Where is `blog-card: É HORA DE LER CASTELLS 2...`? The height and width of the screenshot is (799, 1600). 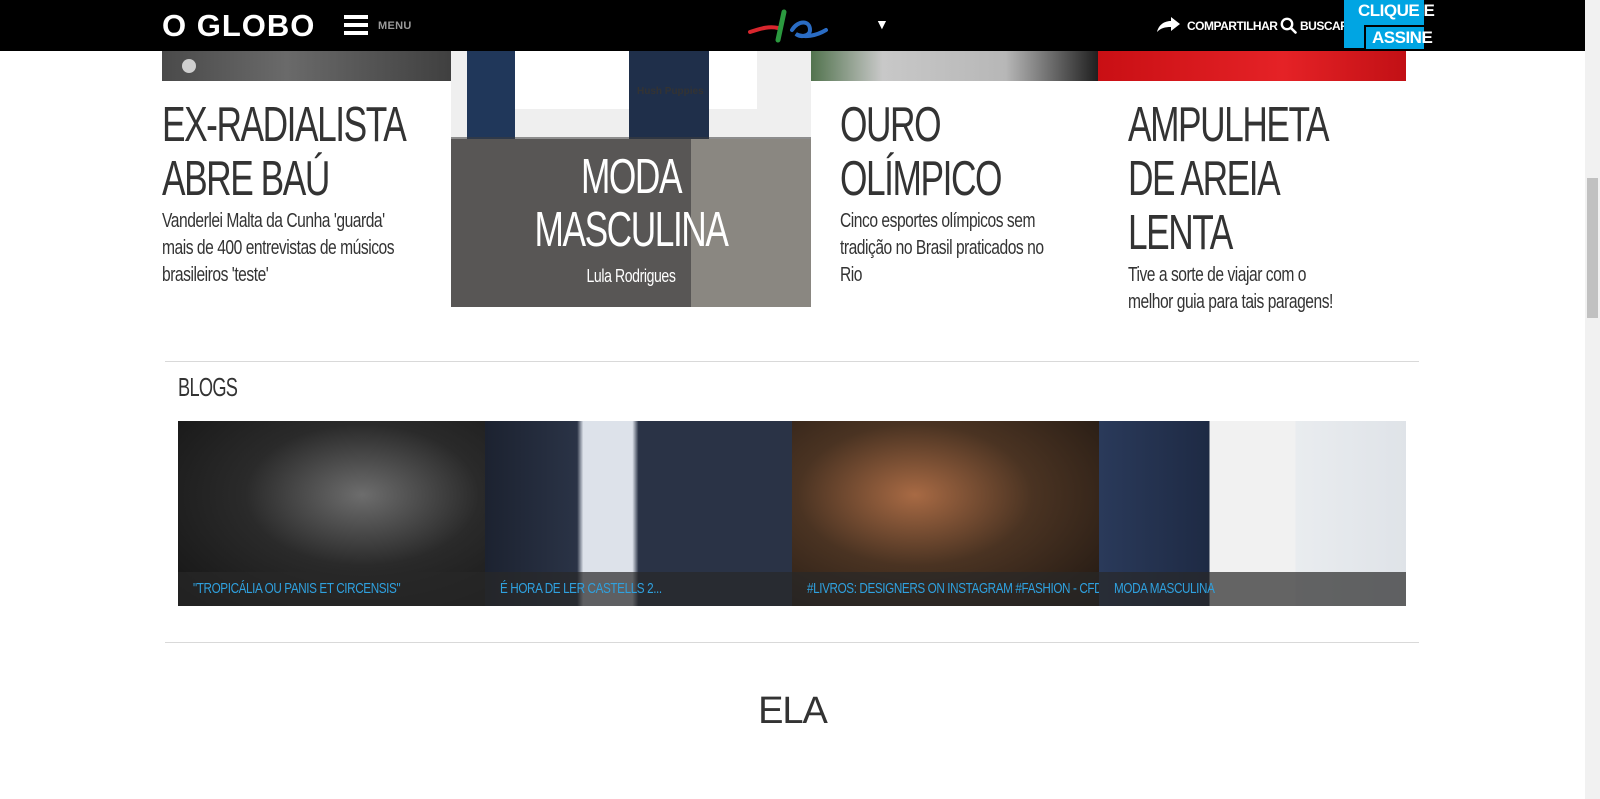 blog-card: É HORA DE LER CASTELLS 2... is located at coordinates (638, 513).